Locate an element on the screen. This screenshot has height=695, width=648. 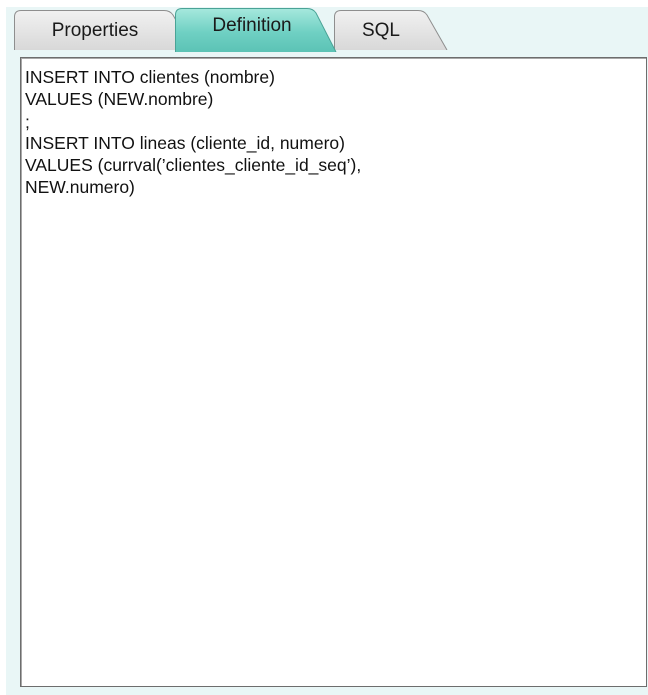
code-line: INSERT INTO clientes (nombre) is located at coordinates (150, 77).